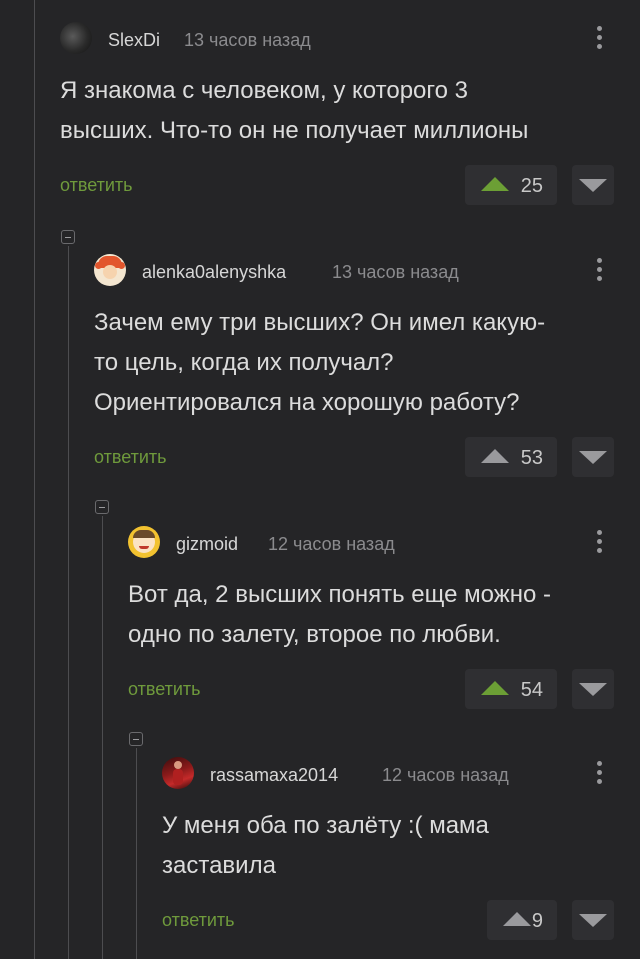  What do you see at coordinates (214, 272) in the screenshot?
I see `comment-author: alenka0alenyshka` at bounding box center [214, 272].